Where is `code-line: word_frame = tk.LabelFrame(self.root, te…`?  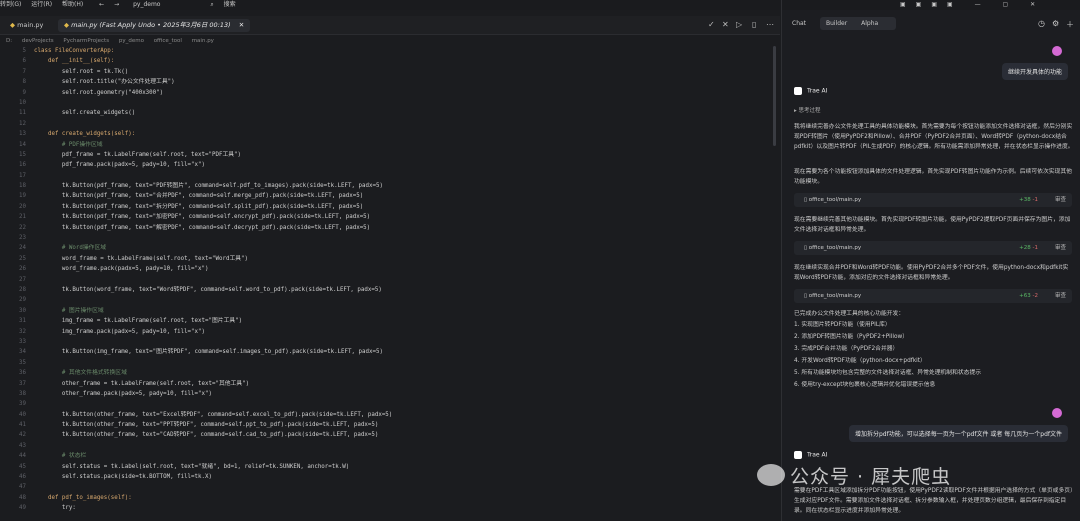 code-line: word_frame = tk.LabelFrame(self.root, te… is located at coordinates (404, 259).